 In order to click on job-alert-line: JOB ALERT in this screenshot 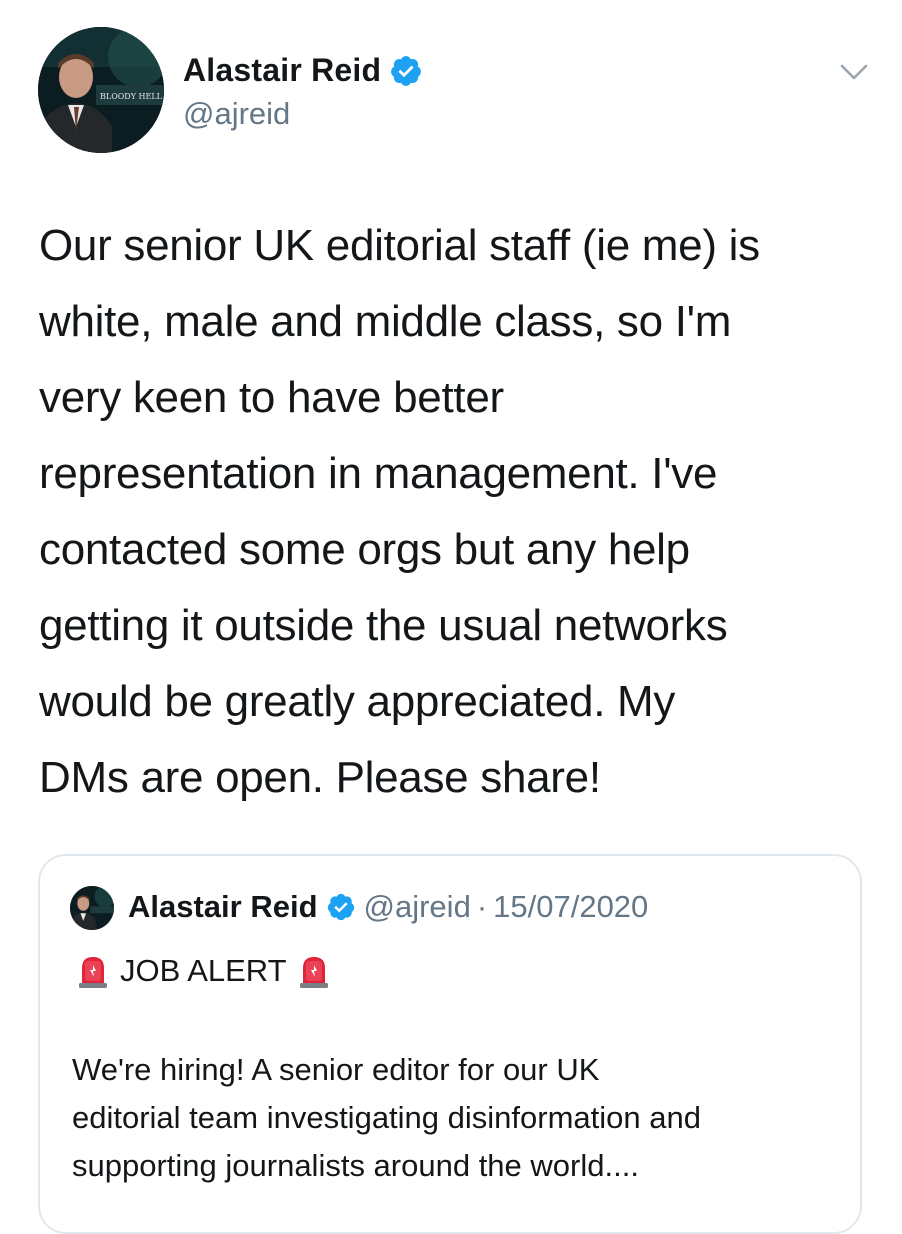, I will do `click(203, 971)`.